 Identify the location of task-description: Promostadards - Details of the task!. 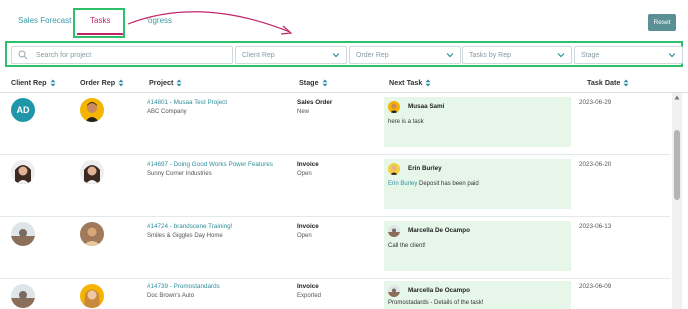
(435, 303).